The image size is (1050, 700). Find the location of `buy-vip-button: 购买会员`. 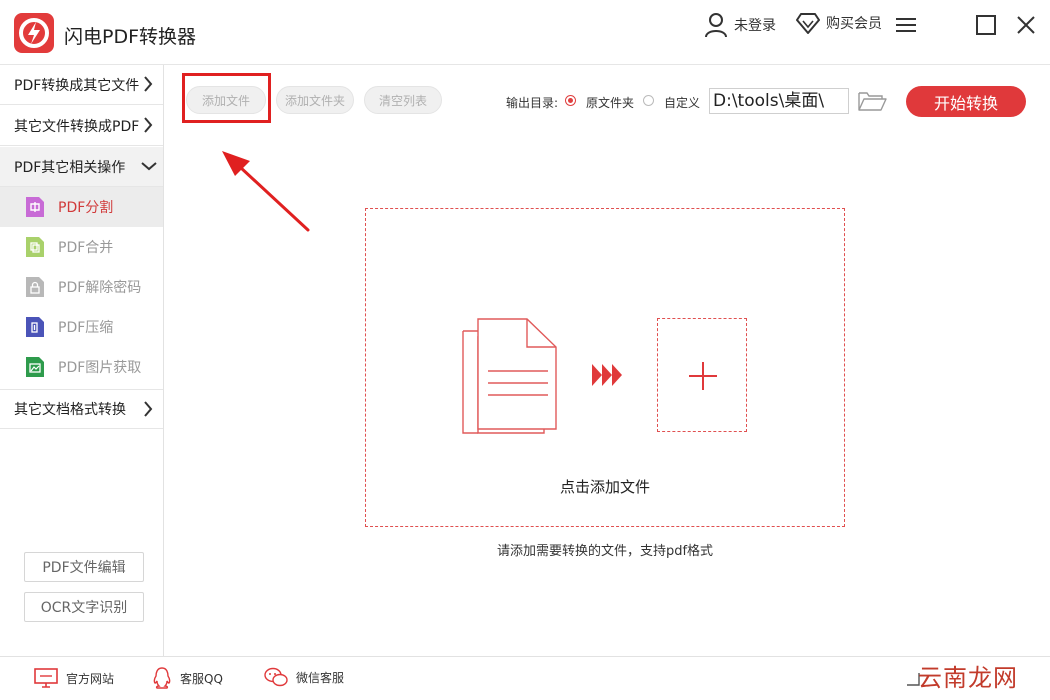

buy-vip-button: 购买会员 is located at coordinates (839, 23).